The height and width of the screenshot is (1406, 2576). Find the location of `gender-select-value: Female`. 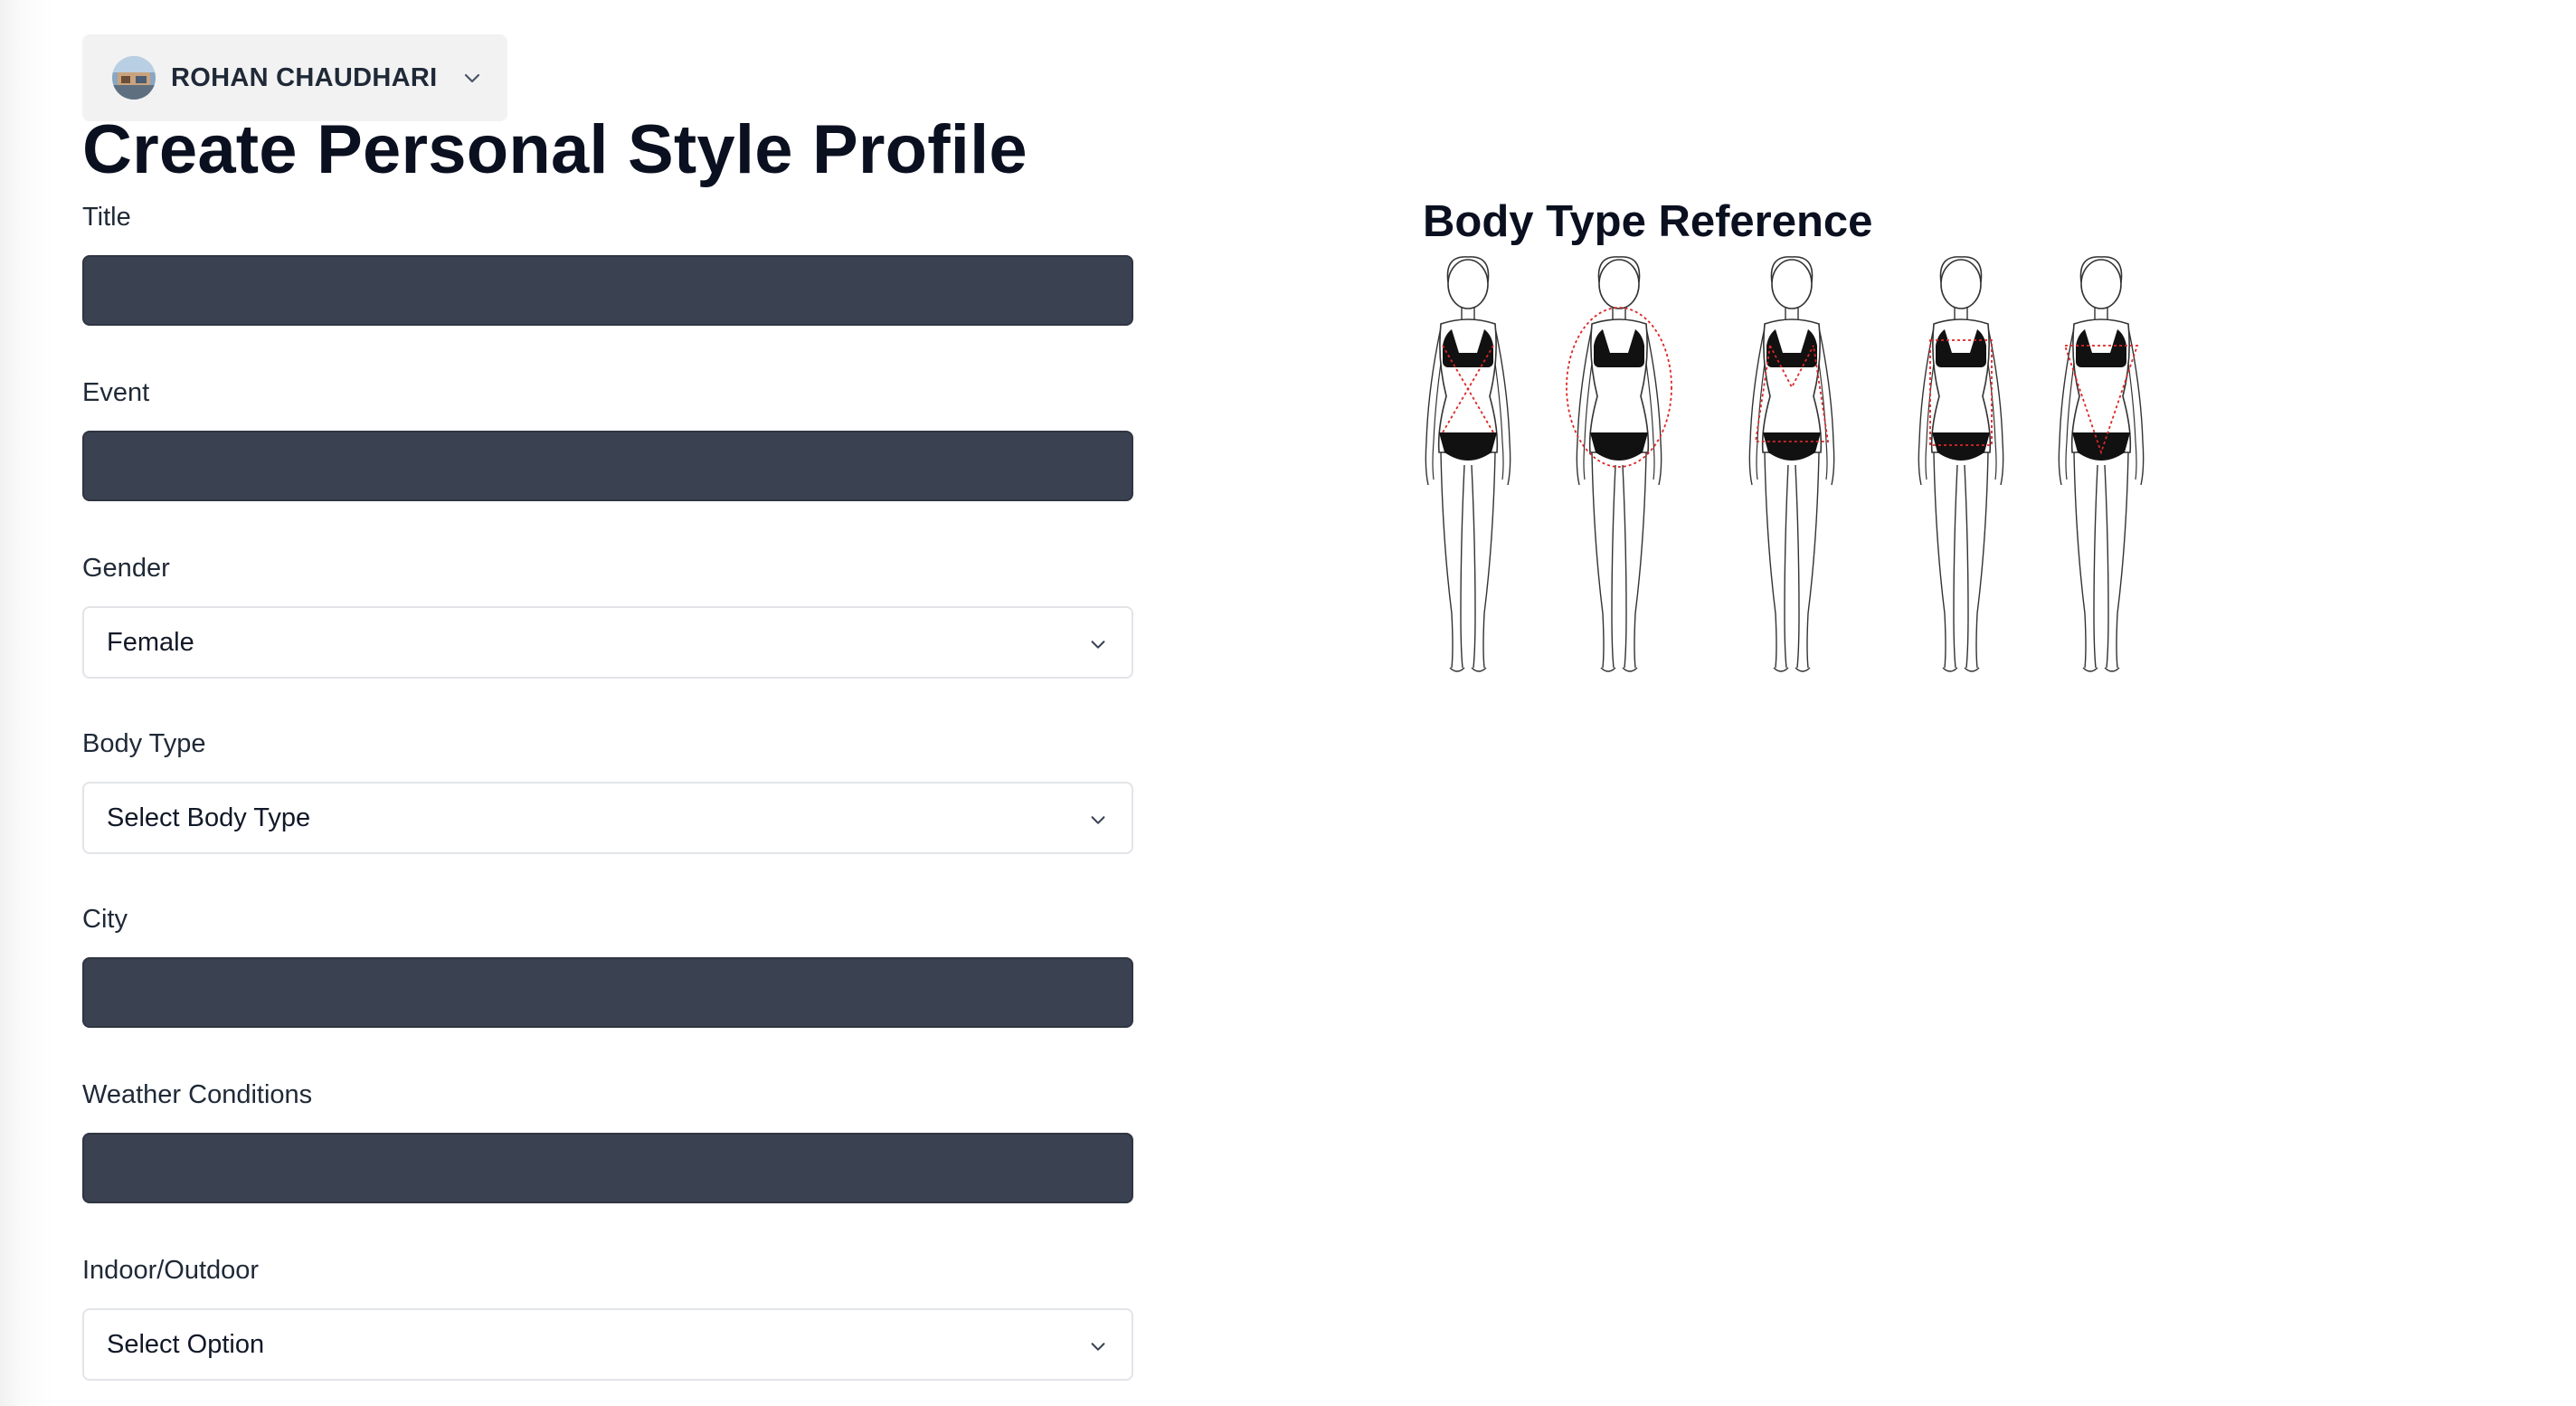

gender-select-value: Female is located at coordinates (150, 642).